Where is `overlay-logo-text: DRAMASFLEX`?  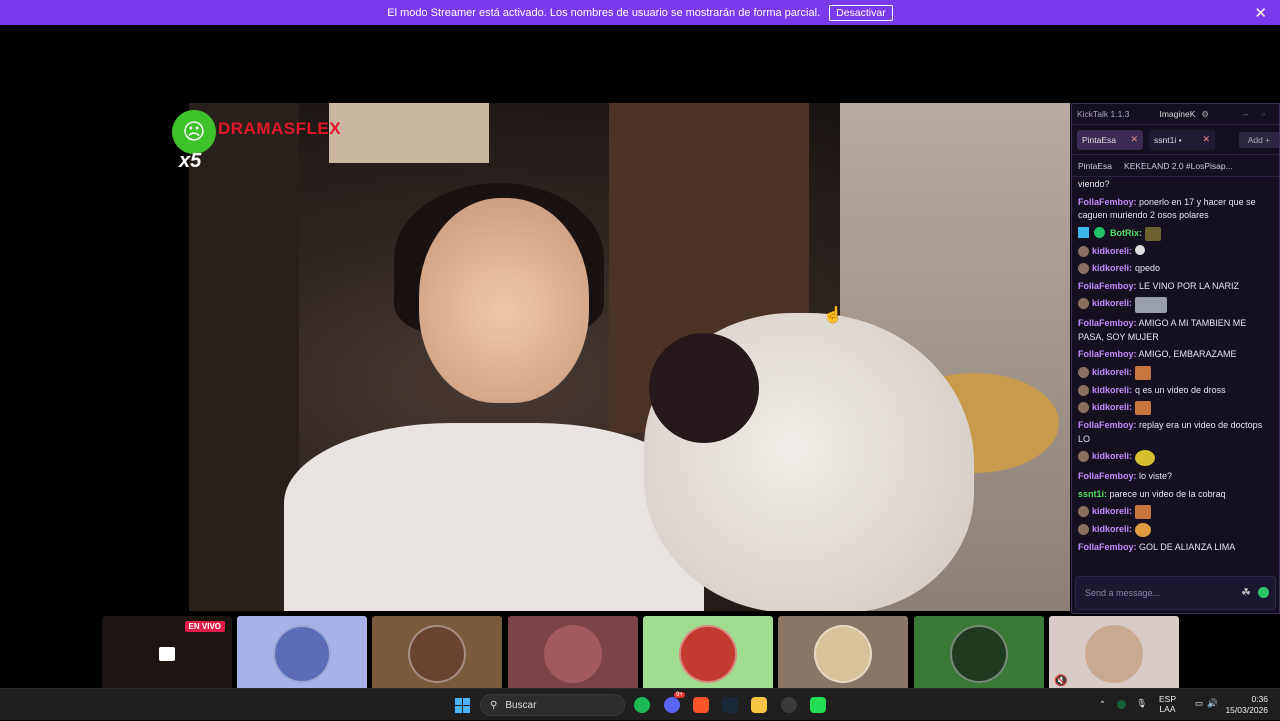
overlay-logo-text: DRAMASFLEX is located at coordinates (280, 128).